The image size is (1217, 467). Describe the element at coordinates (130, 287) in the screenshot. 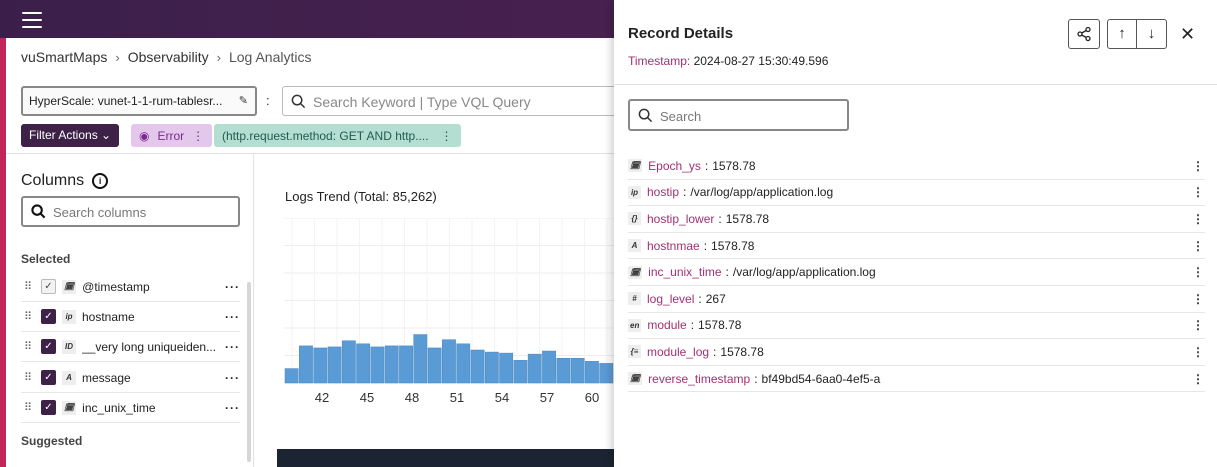

I see `column-row: ⠿ ✓ 🗓 @timestamp ···` at that location.